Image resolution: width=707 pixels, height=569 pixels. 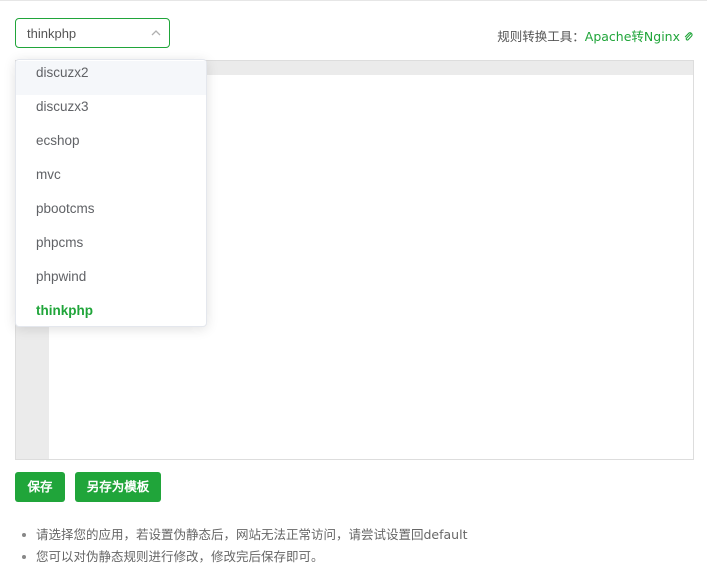 I want to click on apache-to-nginx-link: Apache转Nginx, so click(x=632, y=36).